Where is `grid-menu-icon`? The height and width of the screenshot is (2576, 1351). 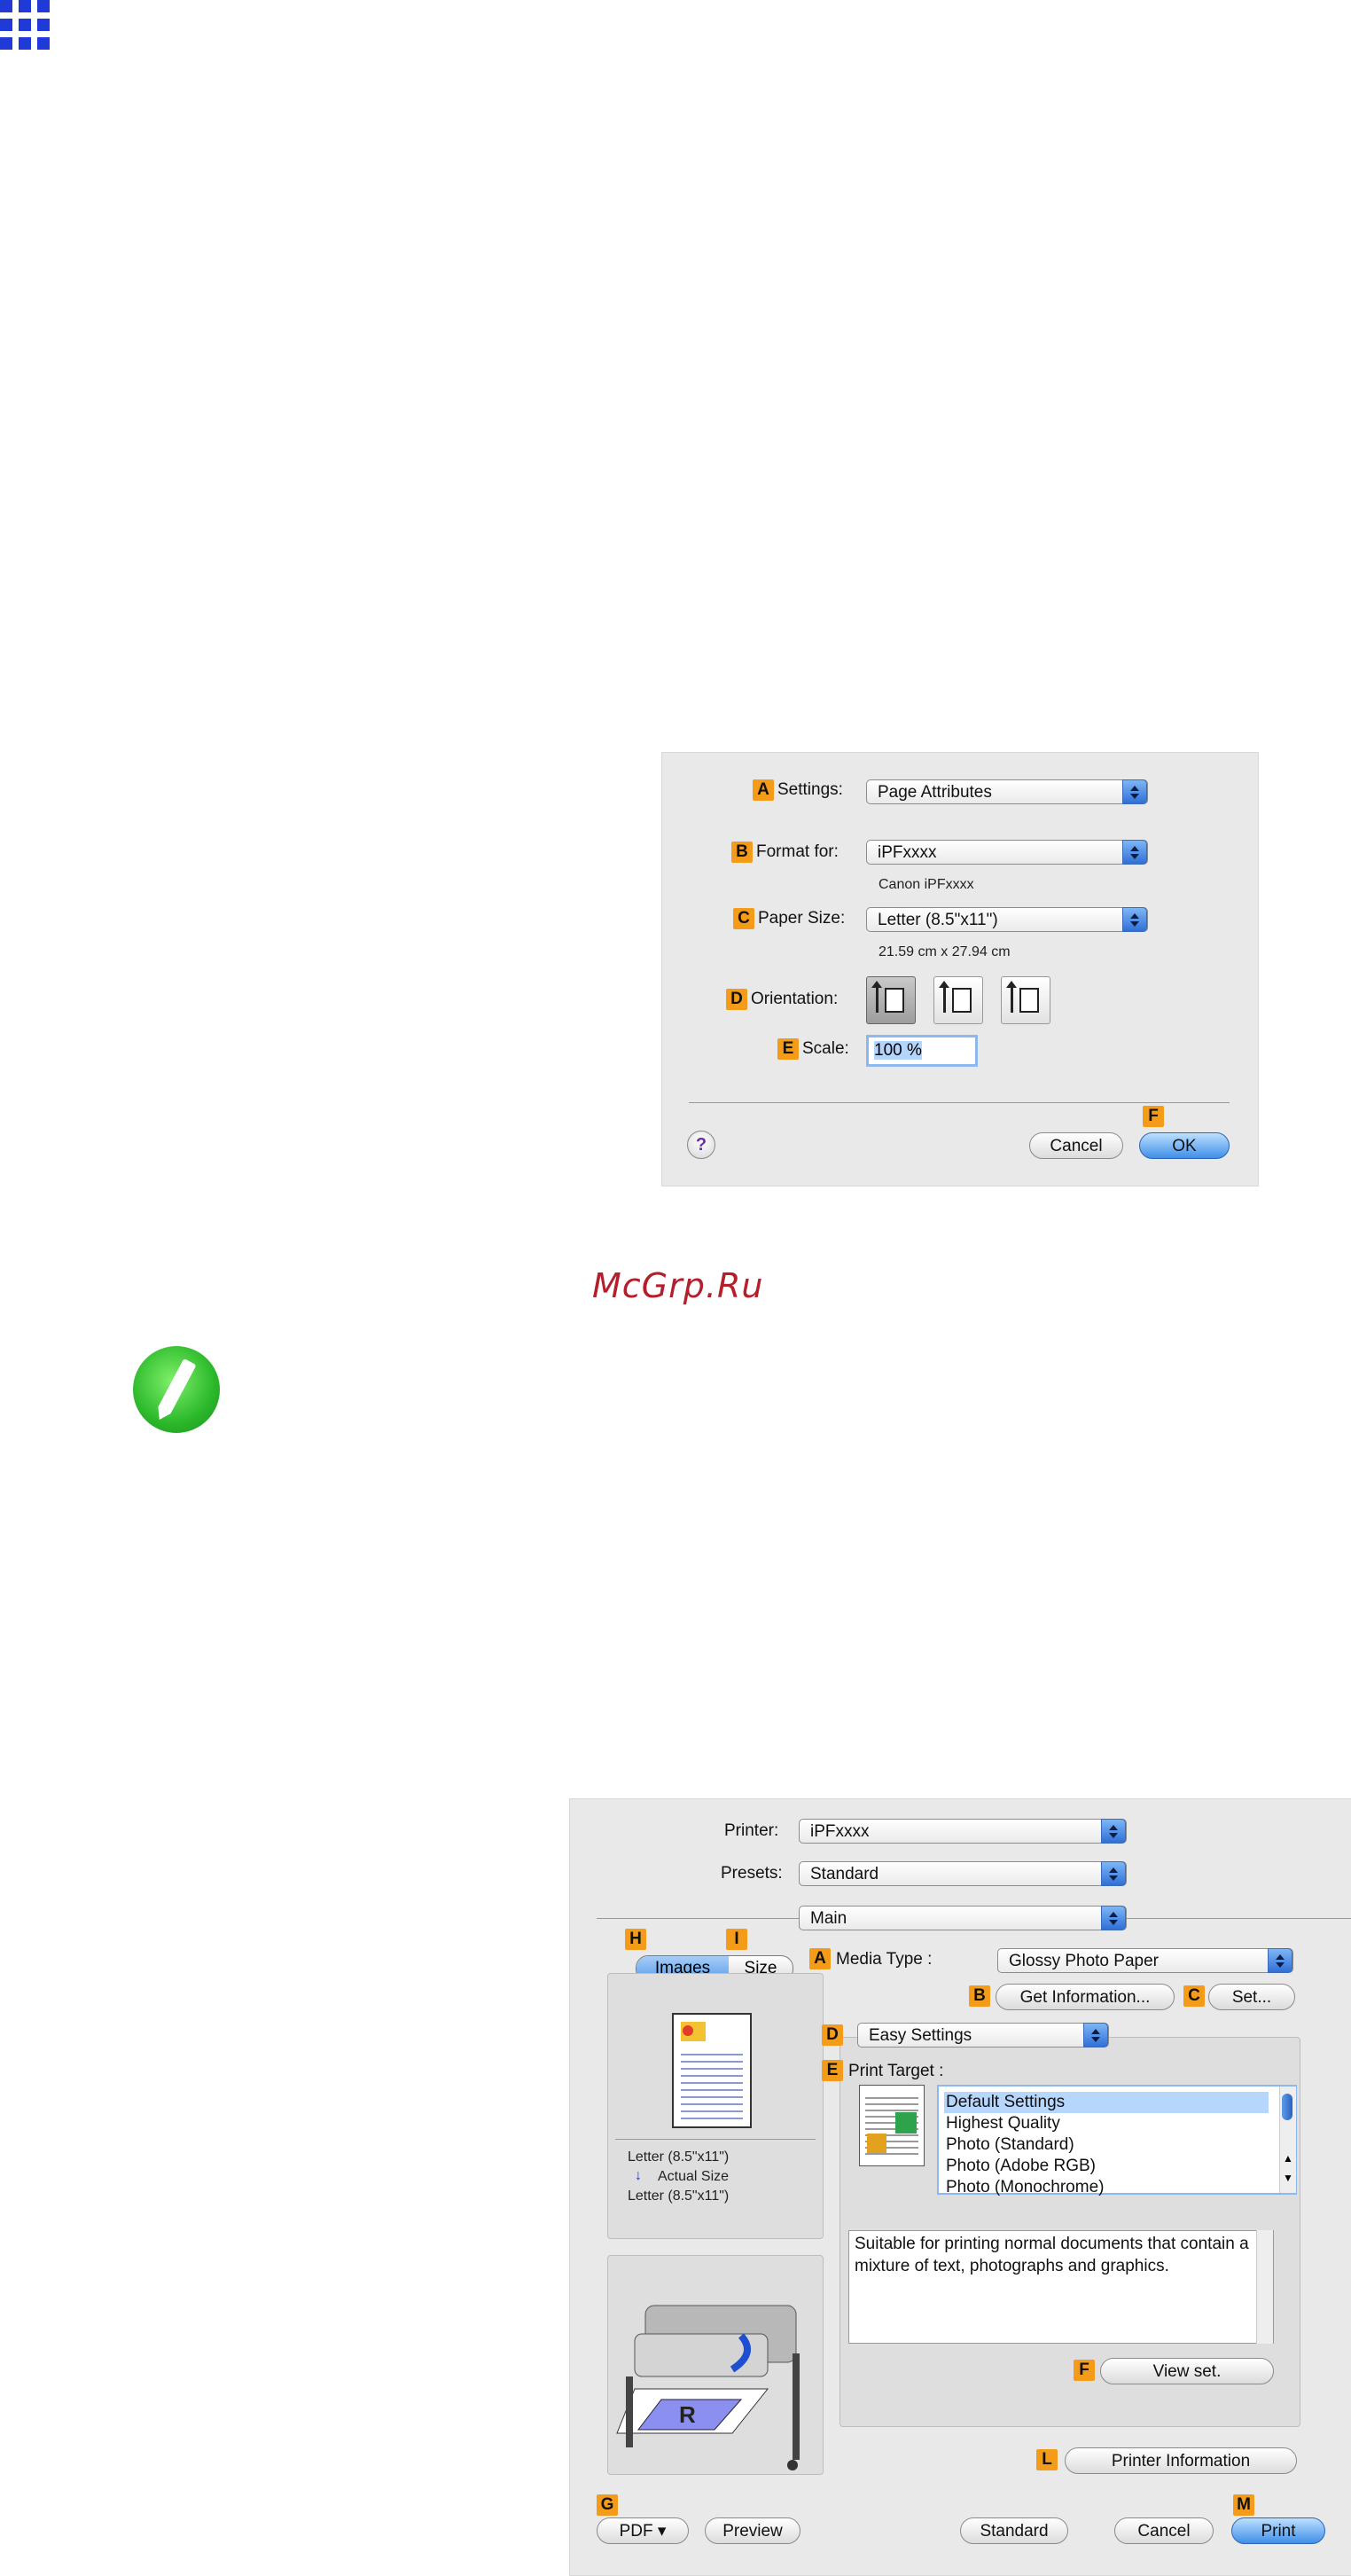
grid-menu-icon is located at coordinates (27, 30).